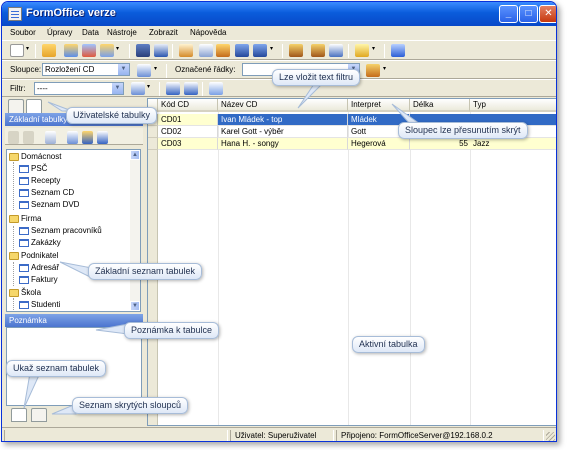  Describe the element at coordinates (310, 96) in the screenshot. I see `callout-pointer-filter` at that location.